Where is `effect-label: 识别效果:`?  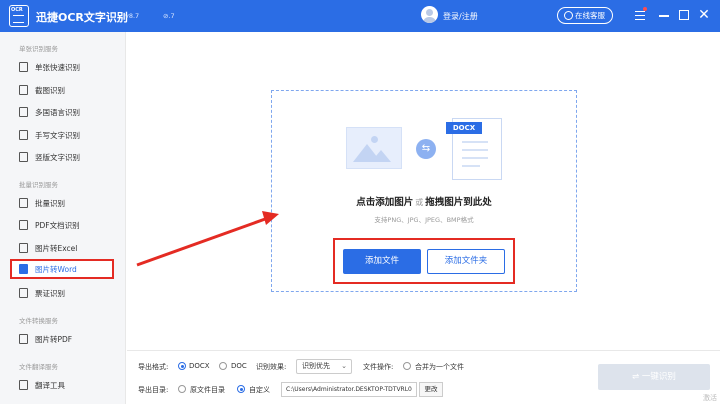
effect-label: 识别效果: is located at coordinates (271, 367).